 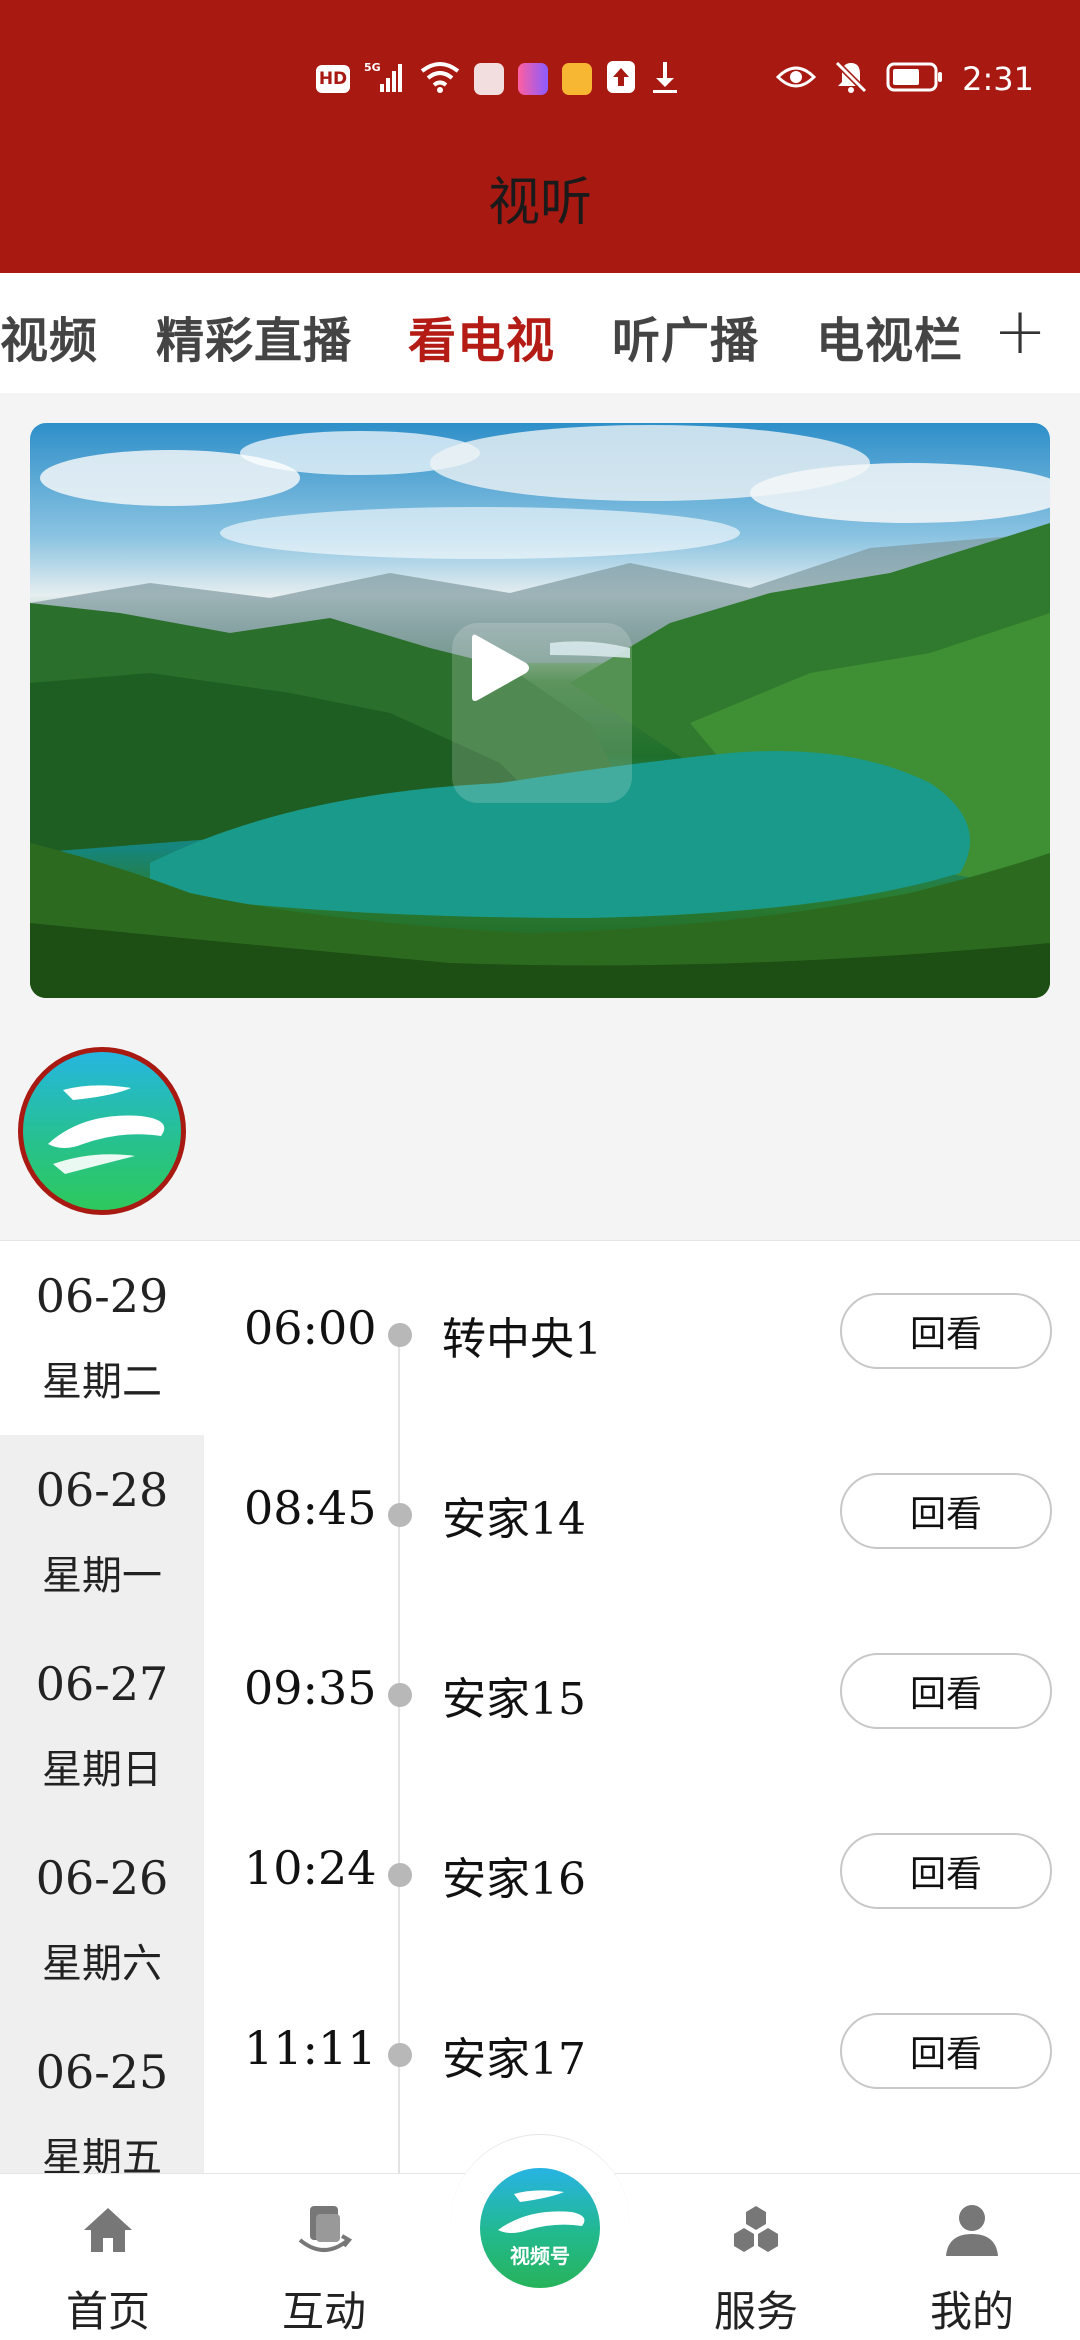 I want to click on network-type-label: 5G, so click(x=372, y=67).